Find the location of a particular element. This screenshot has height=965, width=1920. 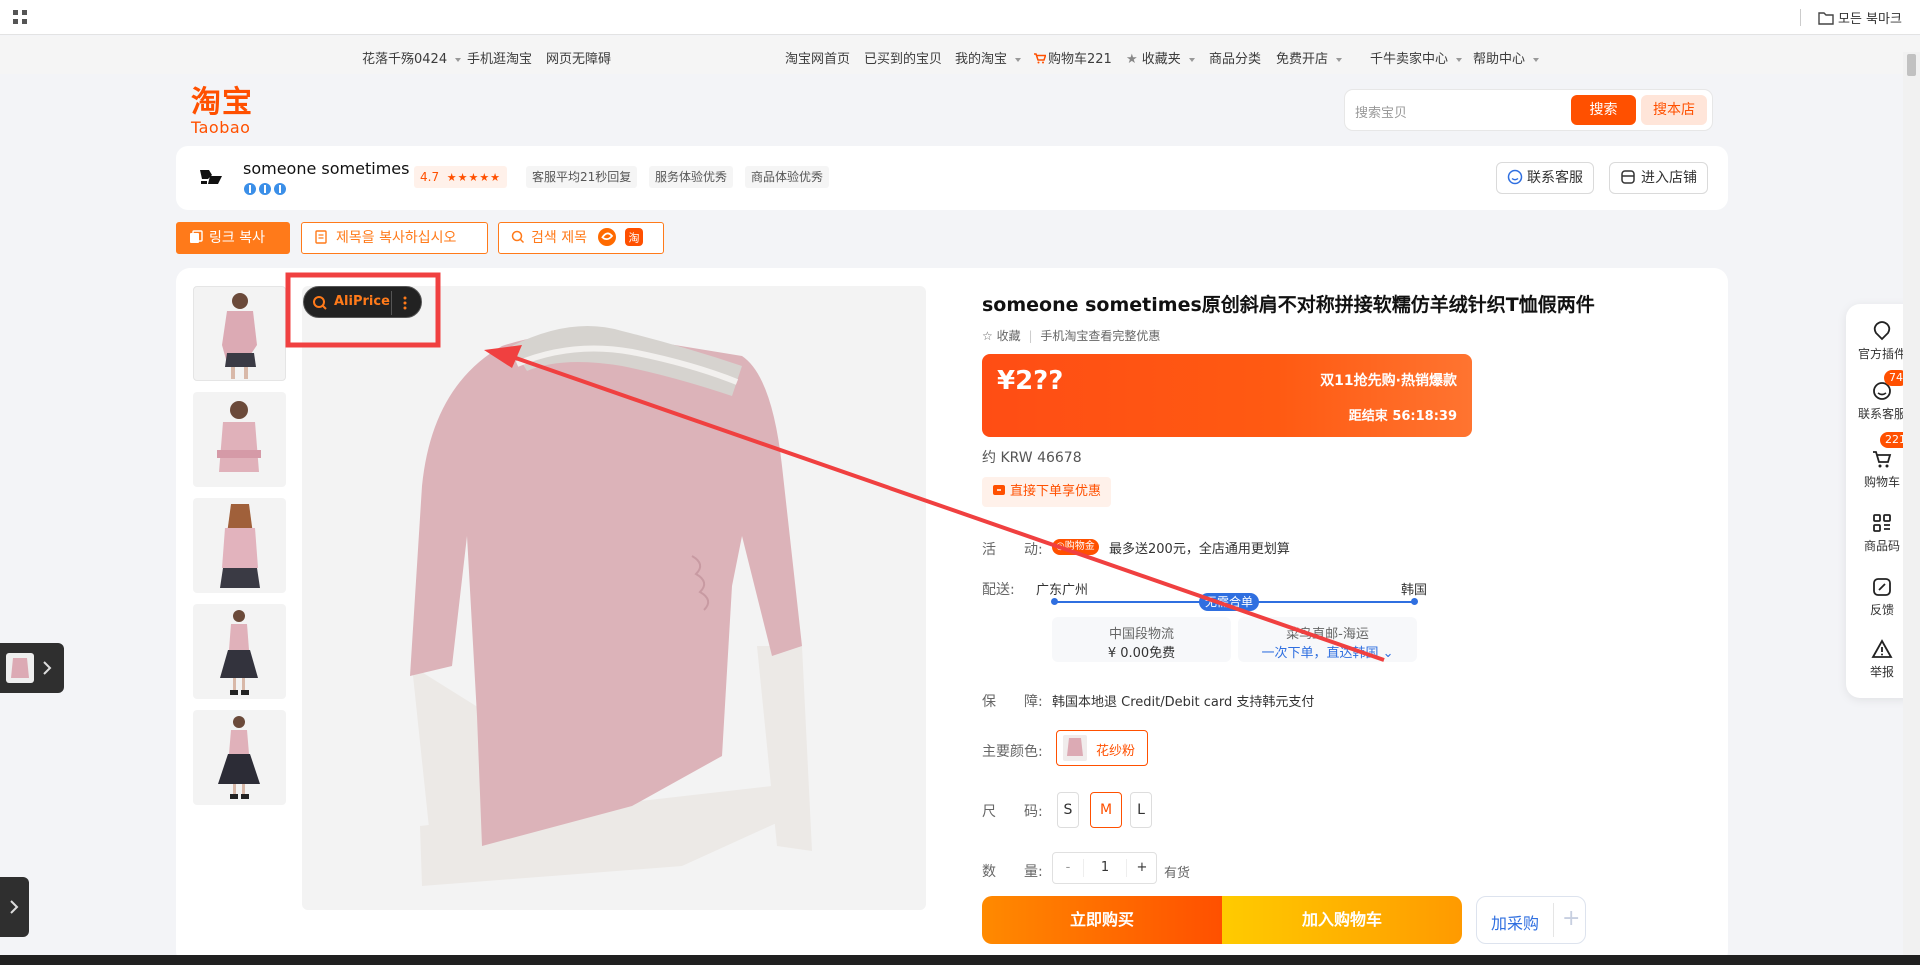

activity-badge: ◎购物金 is located at coordinates (1075, 547).